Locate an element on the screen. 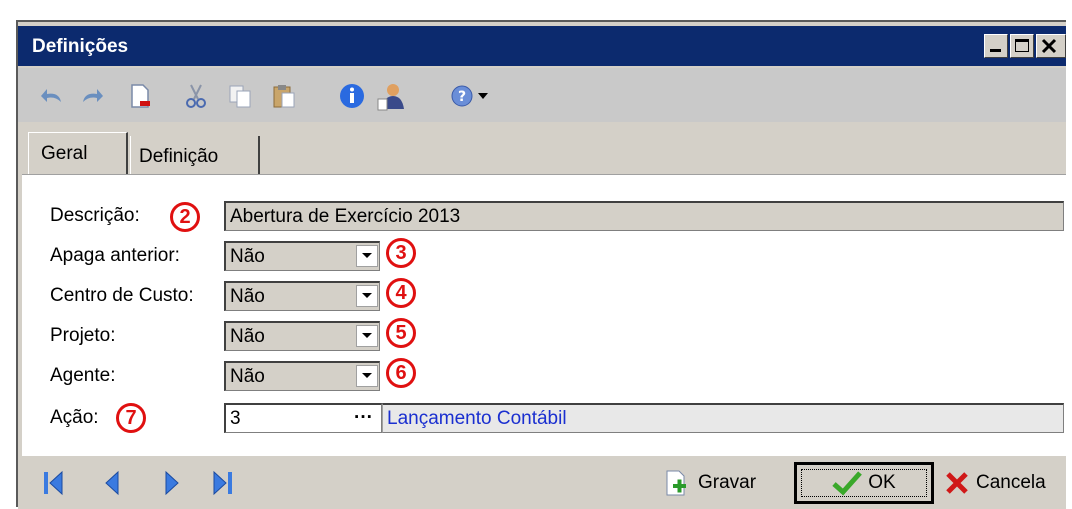 This screenshot has width=1072, height=509. focus-outline is located at coordinates (864, 483).